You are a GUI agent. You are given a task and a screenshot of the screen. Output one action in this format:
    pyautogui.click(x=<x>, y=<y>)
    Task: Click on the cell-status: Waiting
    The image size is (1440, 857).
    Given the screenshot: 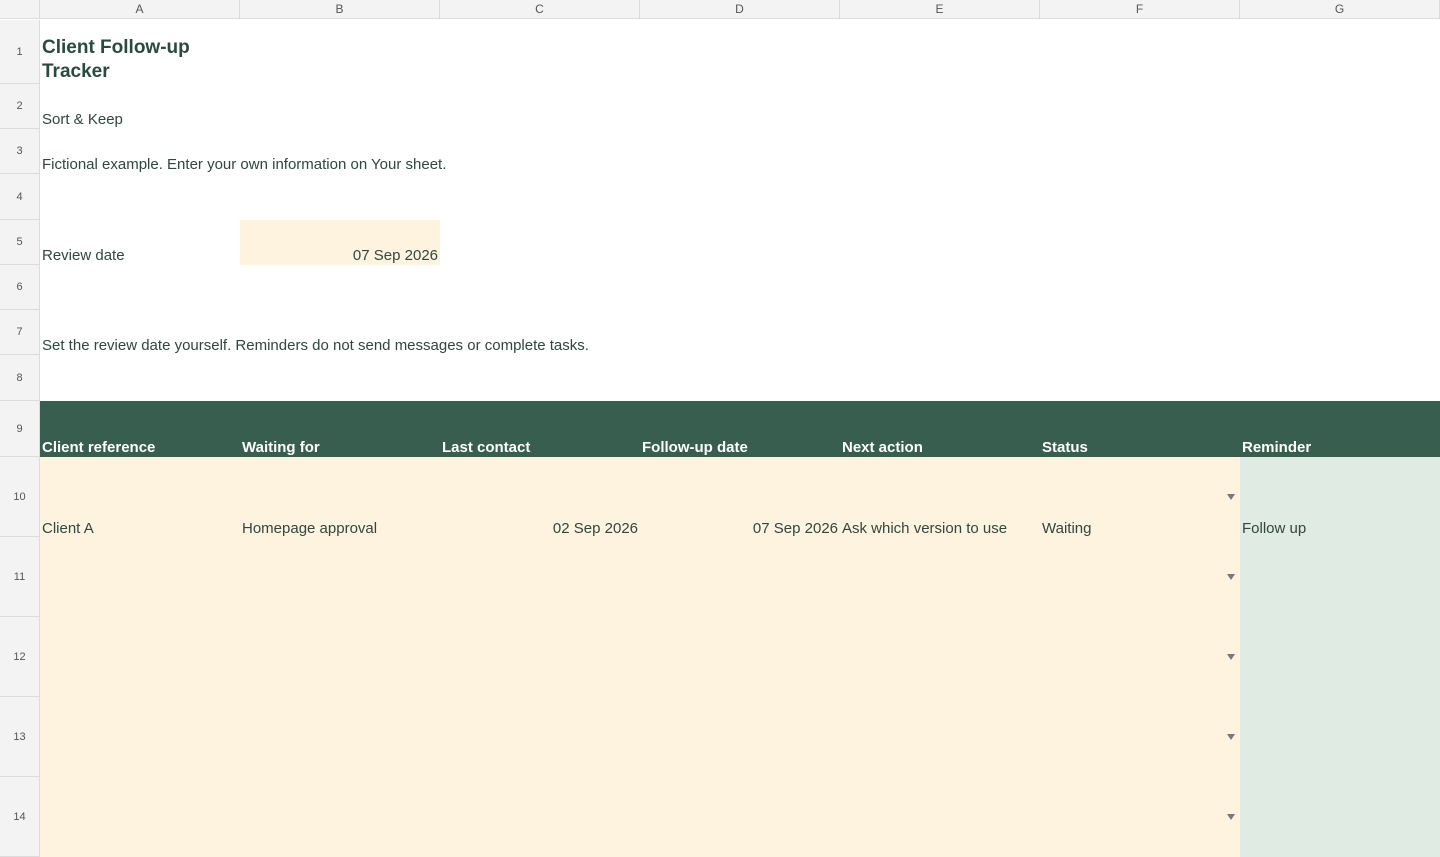 What is the action you would take?
    pyautogui.click(x=1140, y=497)
    